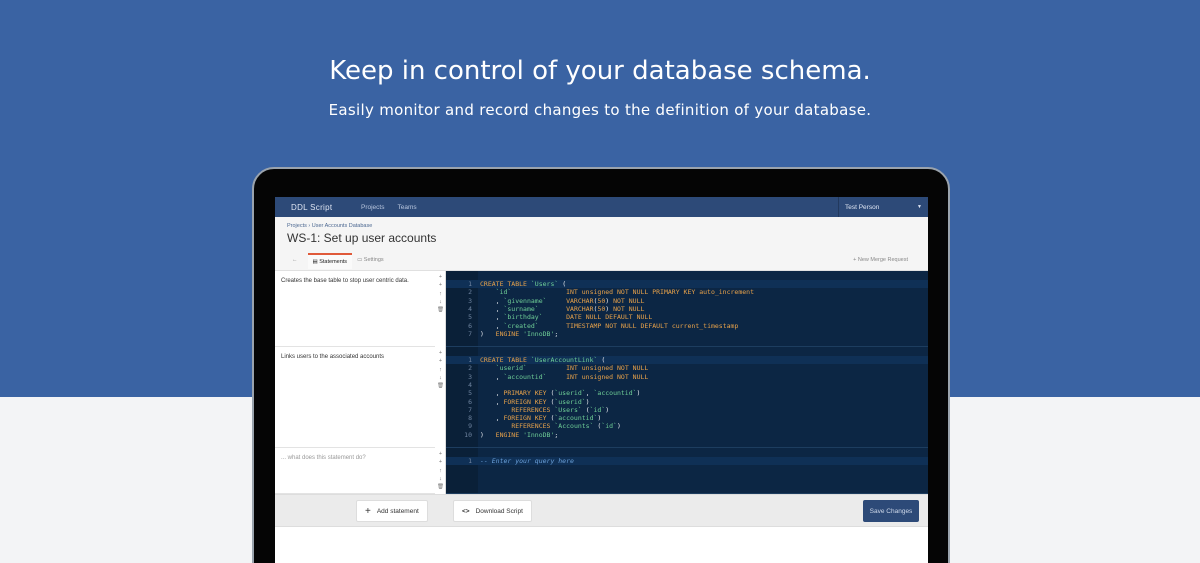 This screenshot has height=563, width=1200. I want to click on code-text: , `surname` VARCHAR(50) NOT NULL, so click(562, 308).